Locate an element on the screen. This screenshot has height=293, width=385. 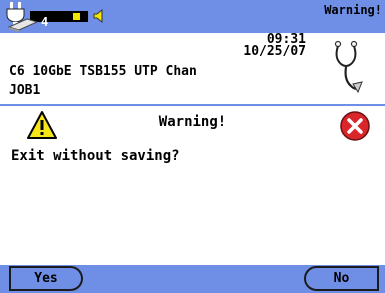
speaker-icon is located at coordinates (98, 16).